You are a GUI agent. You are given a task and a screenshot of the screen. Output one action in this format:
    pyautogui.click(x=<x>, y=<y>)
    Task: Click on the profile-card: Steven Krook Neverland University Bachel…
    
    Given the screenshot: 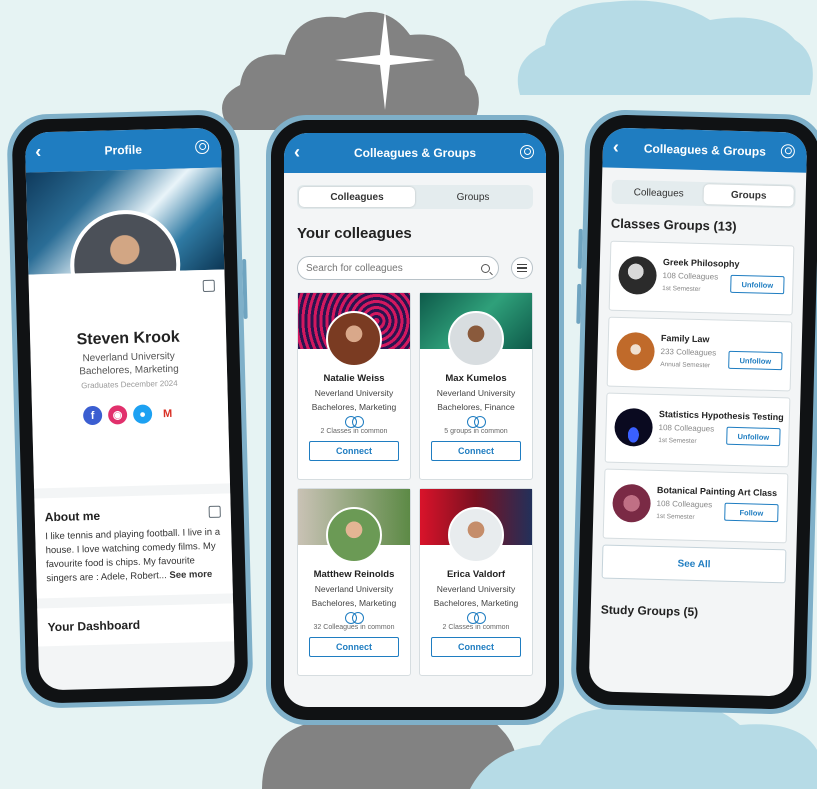 What is the action you would take?
    pyautogui.click(x=129, y=379)
    